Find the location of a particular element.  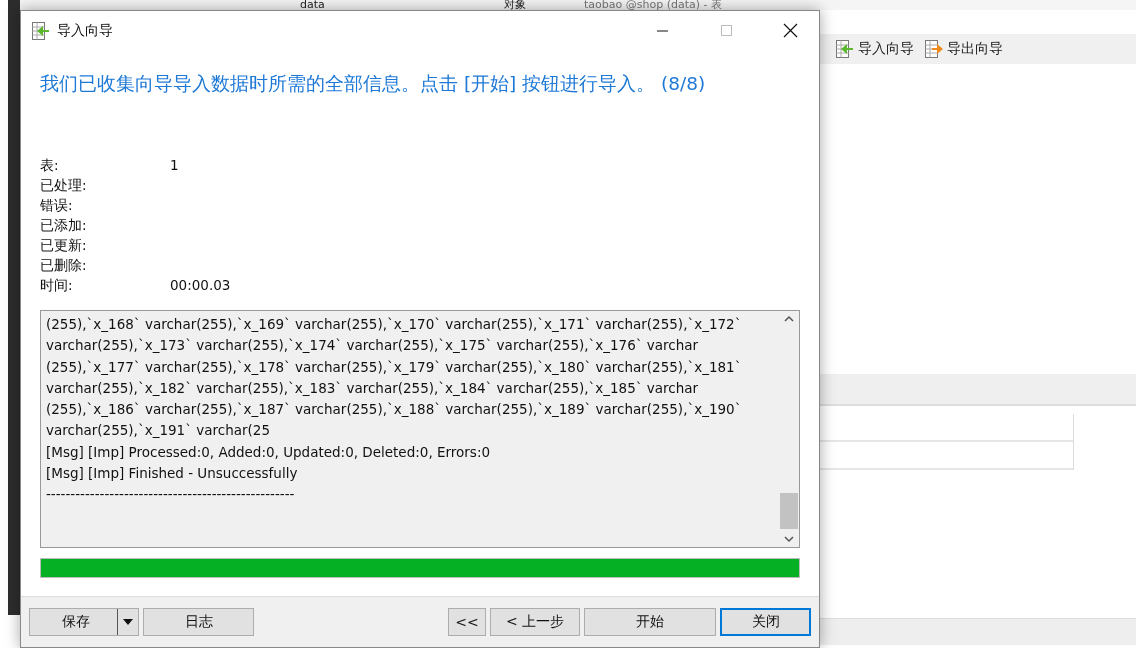

log-line: (255),`x_186` varchar(255),`x_187` varchar(255),`x_188` varchar(255),`x_189` varchar(255),`x_190` is located at coordinates (394, 409).